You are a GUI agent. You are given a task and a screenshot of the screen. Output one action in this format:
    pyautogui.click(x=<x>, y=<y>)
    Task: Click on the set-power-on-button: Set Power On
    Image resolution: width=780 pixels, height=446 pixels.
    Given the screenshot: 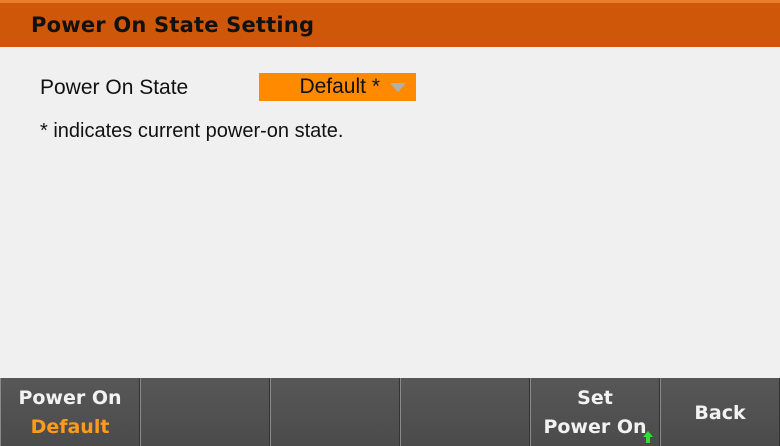 What is the action you would take?
    pyautogui.click(x=595, y=412)
    